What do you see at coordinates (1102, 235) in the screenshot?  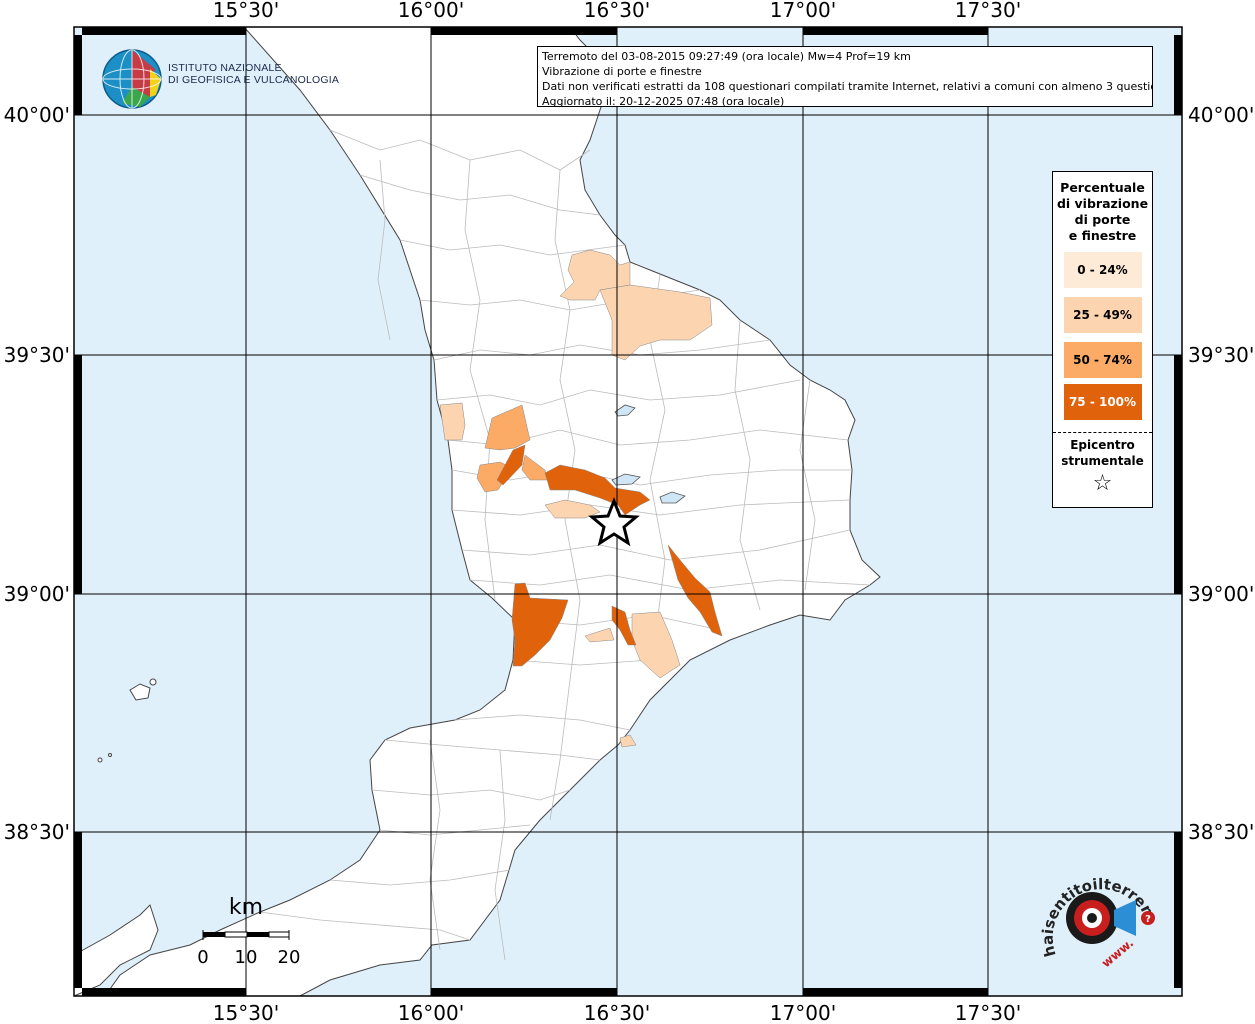 I see `legend-title-line: e finestre` at bounding box center [1102, 235].